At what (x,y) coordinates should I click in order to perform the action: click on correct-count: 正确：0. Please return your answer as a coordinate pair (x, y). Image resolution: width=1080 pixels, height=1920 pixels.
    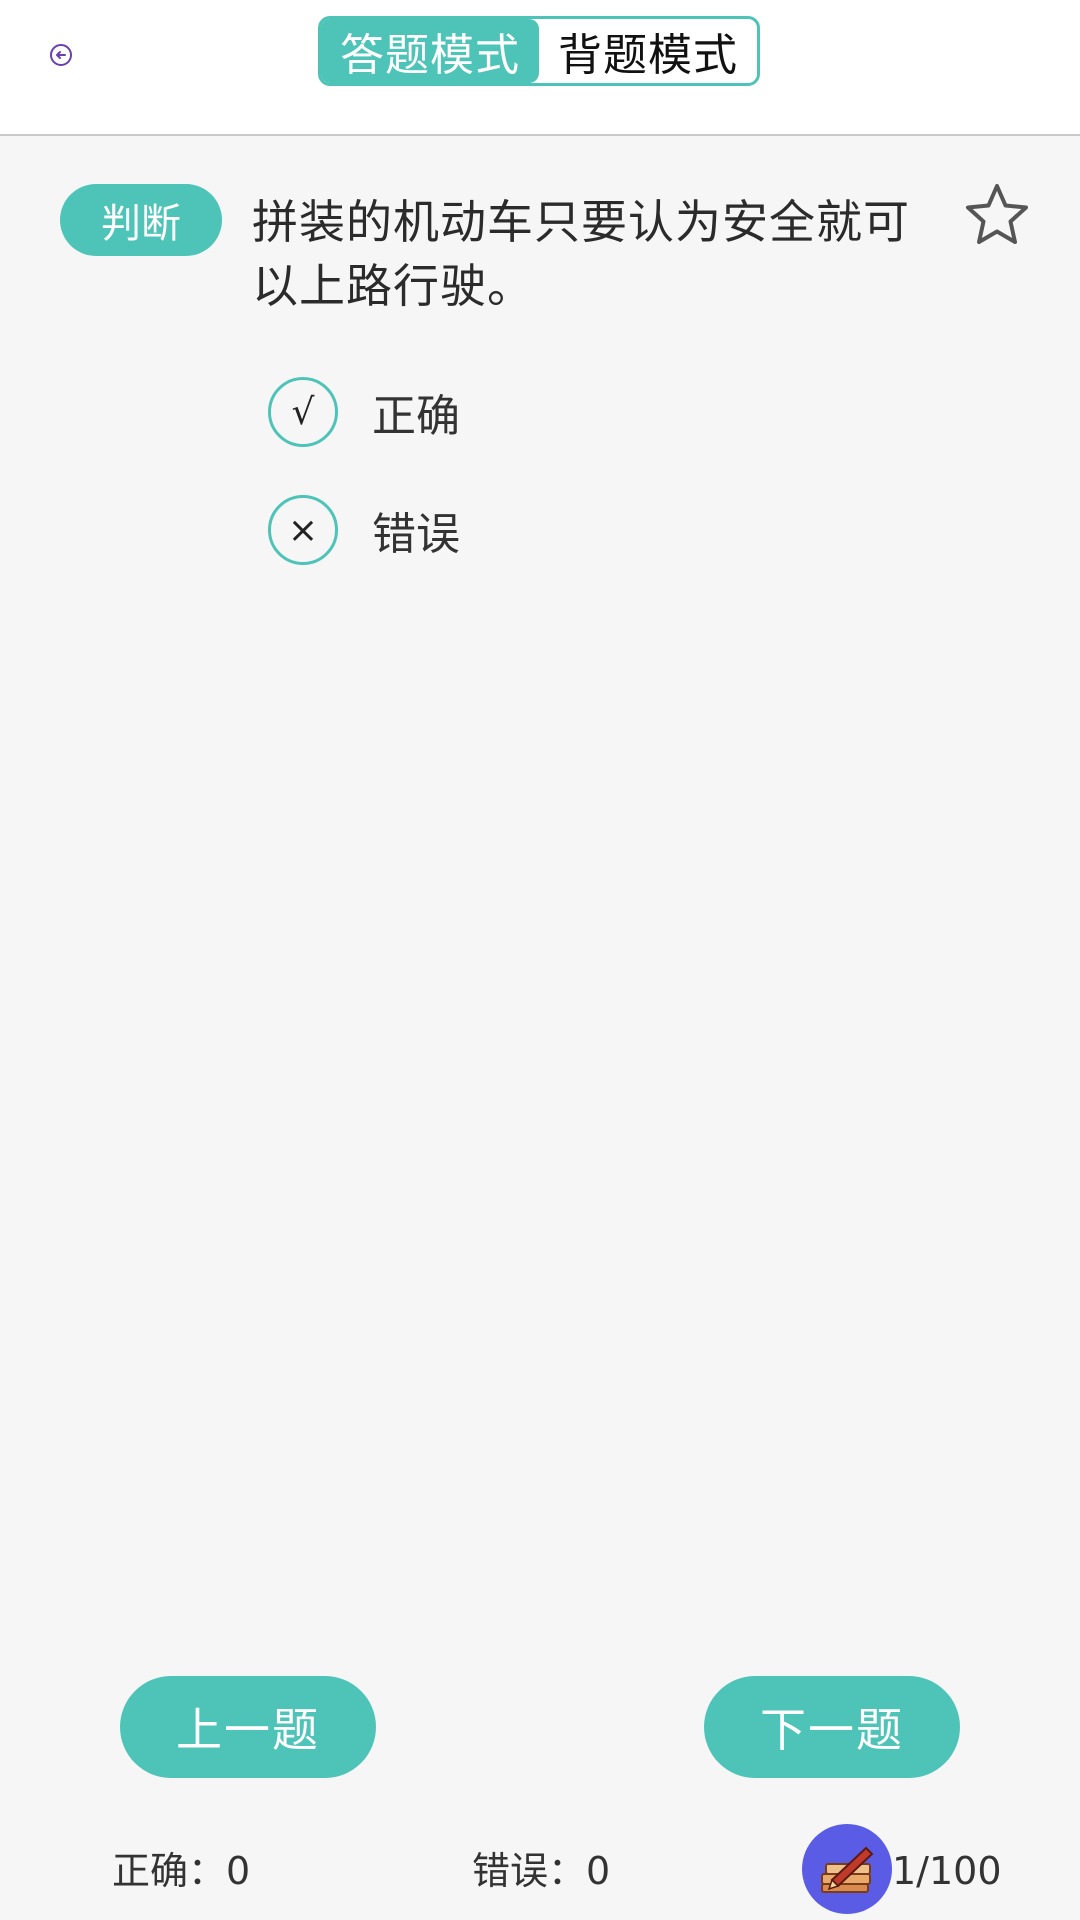
    Looking at the image, I should click on (181, 1871).